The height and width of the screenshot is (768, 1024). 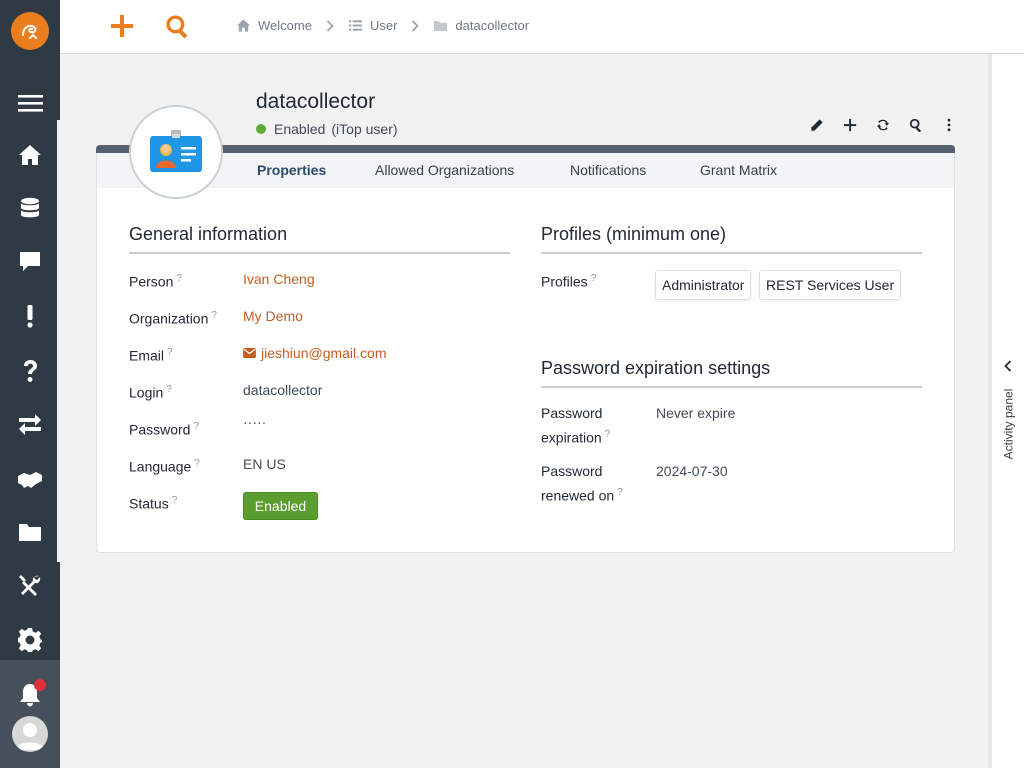 What do you see at coordinates (261, 129) in the screenshot?
I see `status-dot` at bounding box center [261, 129].